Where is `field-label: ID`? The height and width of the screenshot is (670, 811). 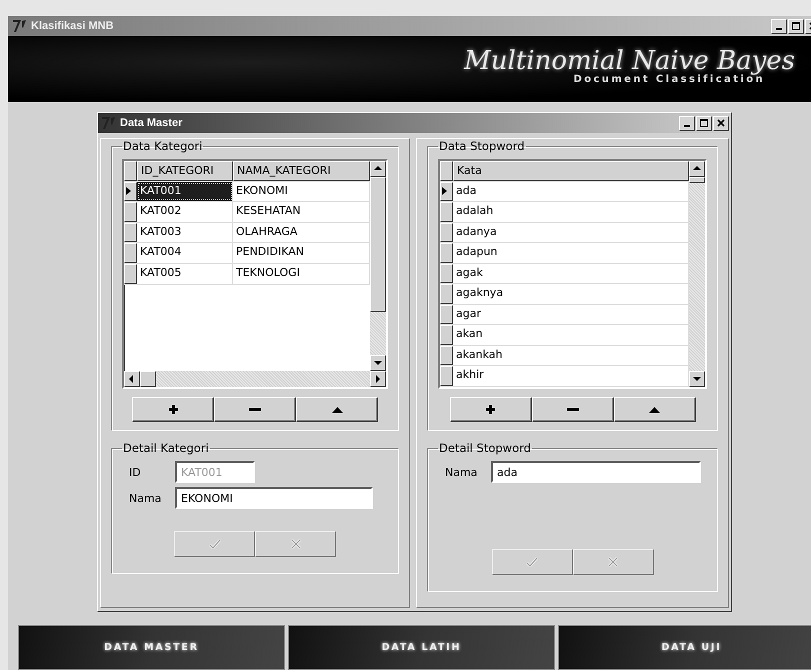
field-label: ID is located at coordinates (135, 472).